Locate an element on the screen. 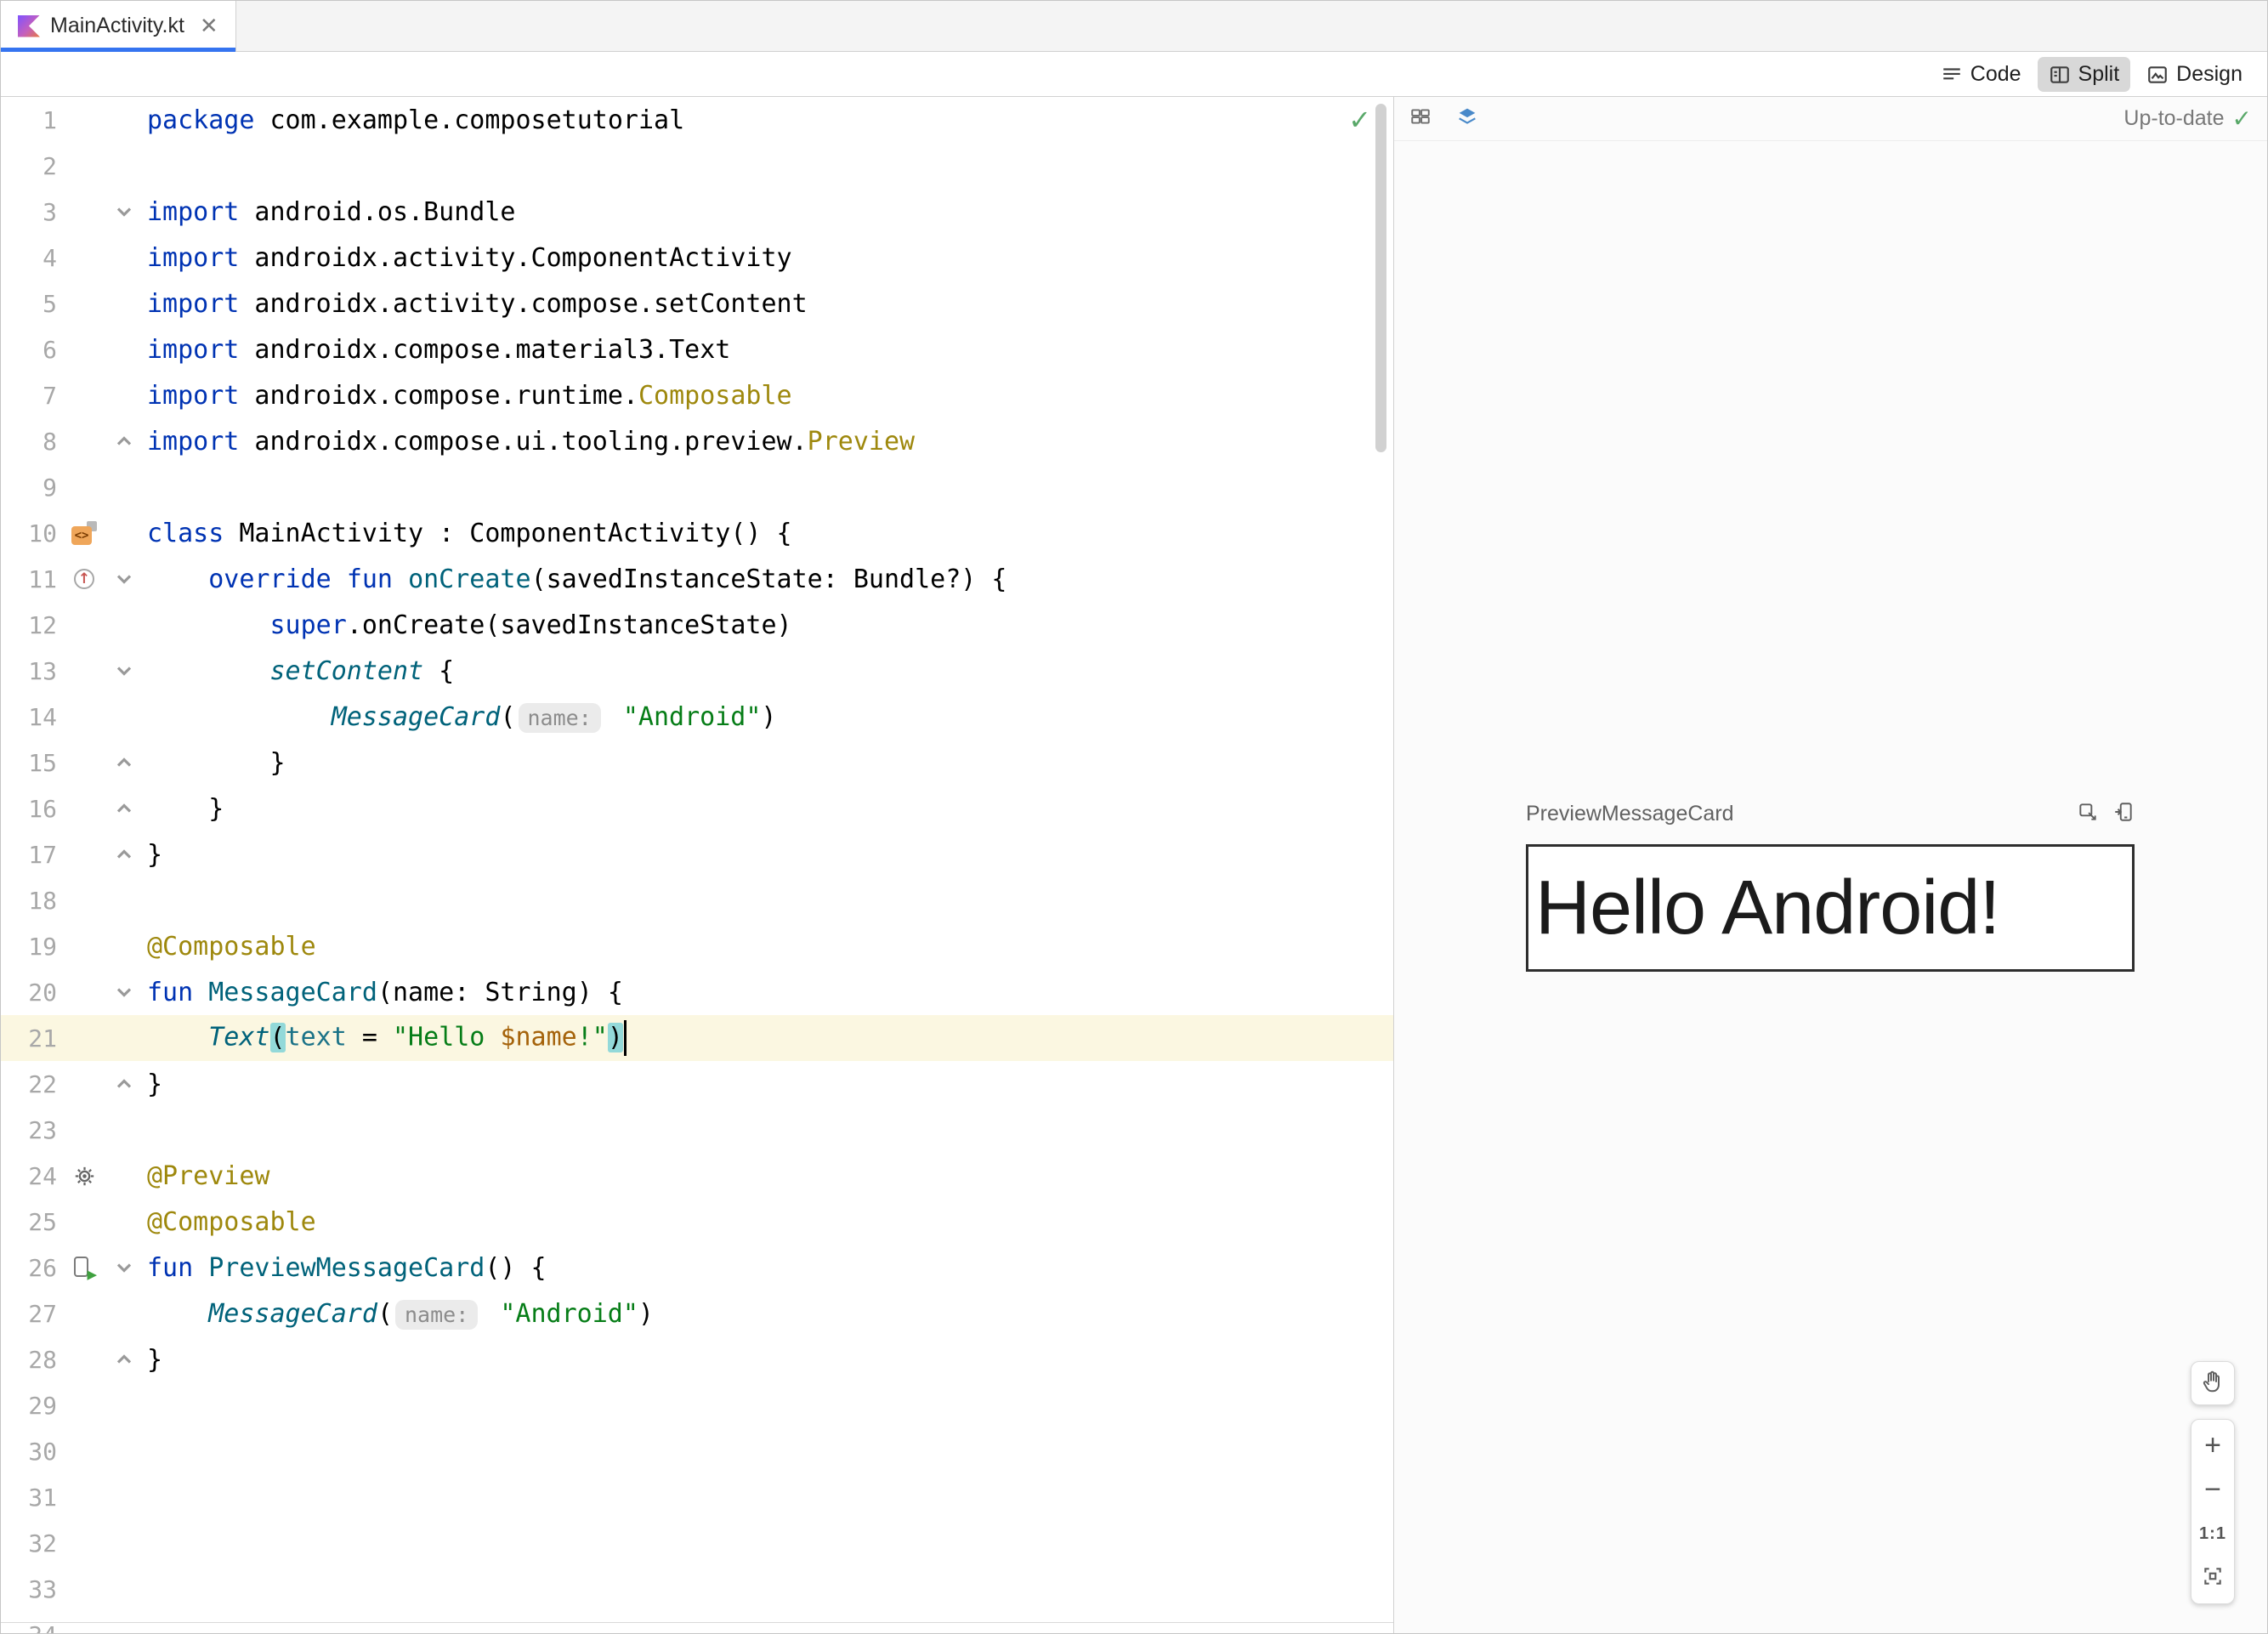  preview-settings-gear-icon is located at coordinates (84, 1176).